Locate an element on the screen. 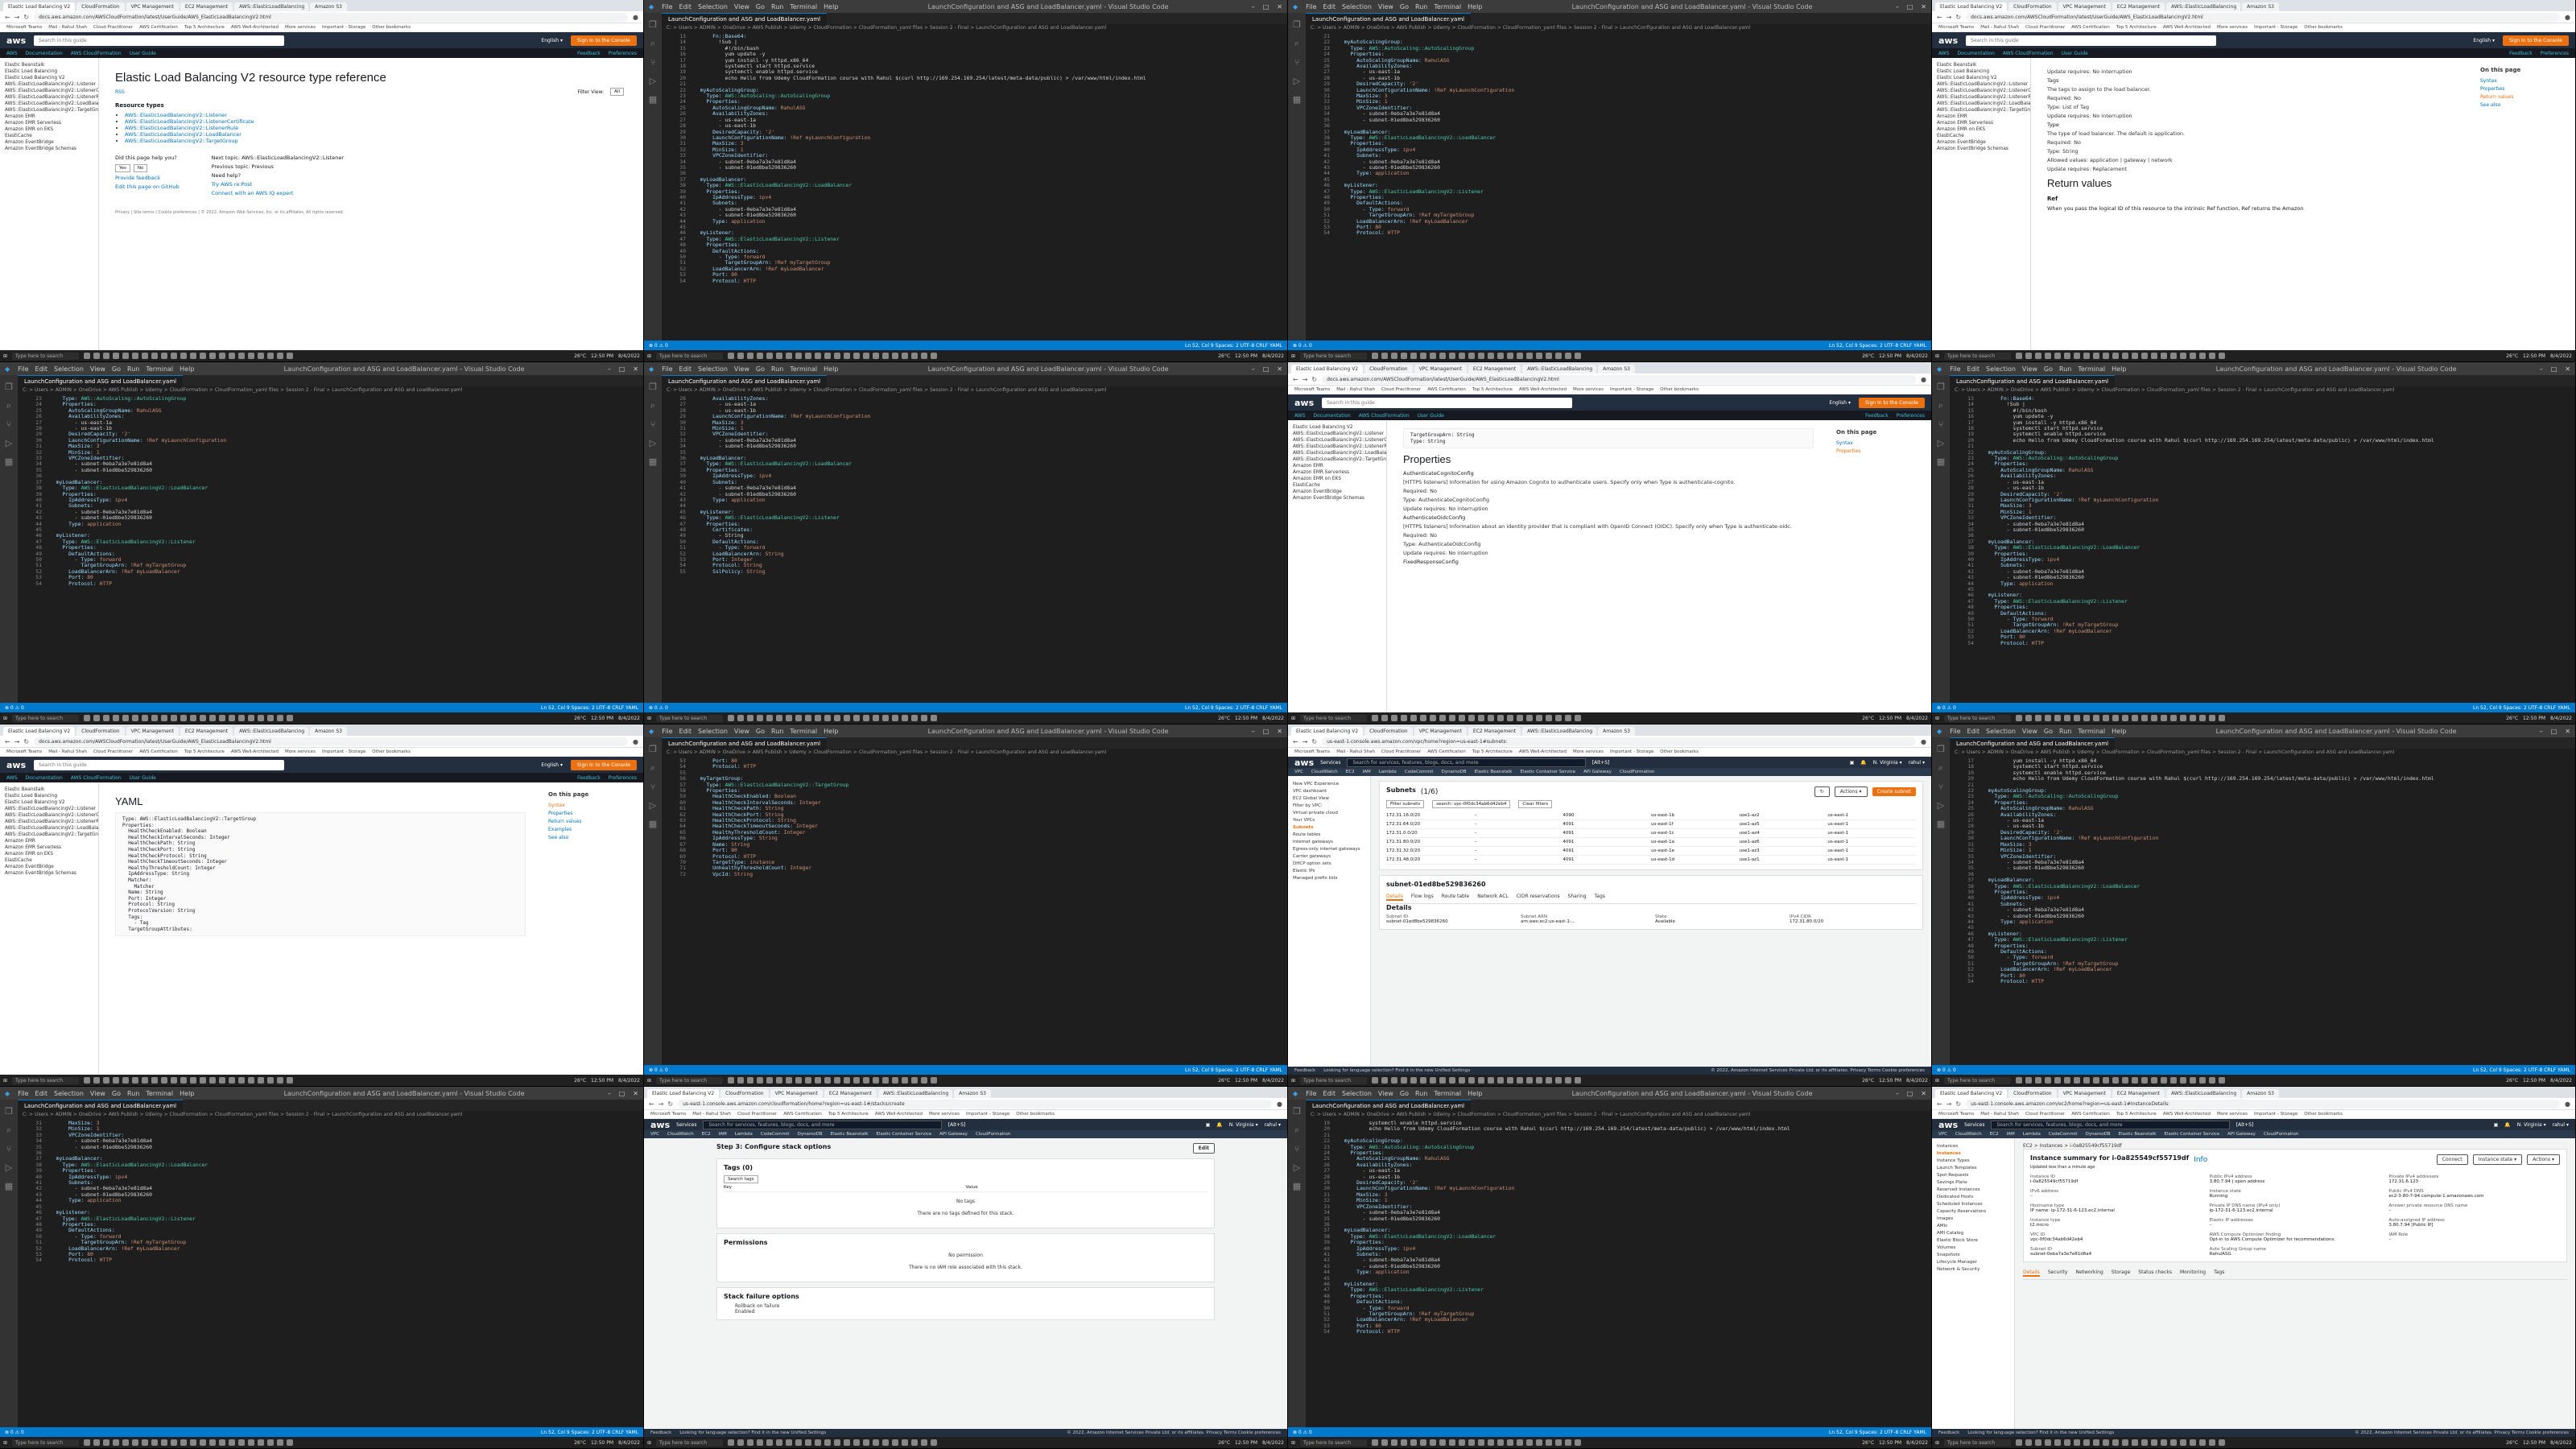 The width and height of the screenshot is (2576, 1449). favorite-service: VPC is located at coordinates (1298, 772).